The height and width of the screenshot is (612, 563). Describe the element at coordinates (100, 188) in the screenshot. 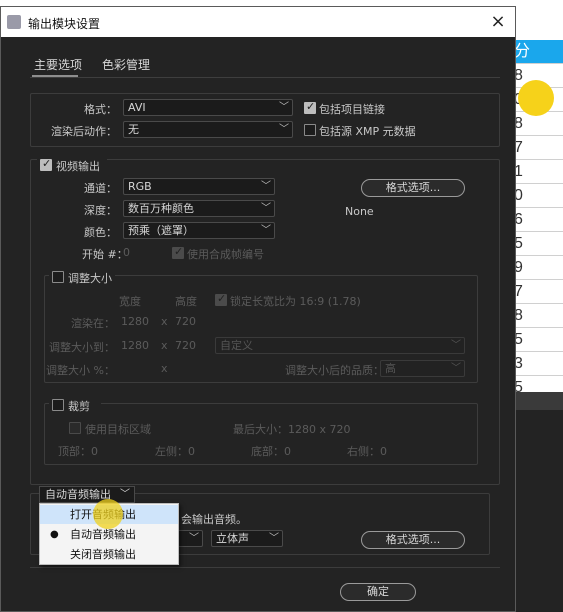

I see `channel-label: 通道：` at that location.